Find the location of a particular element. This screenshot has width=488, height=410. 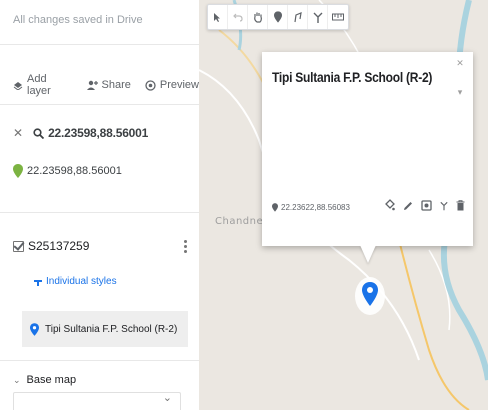

search-icon is located at coordinates (39, 133).